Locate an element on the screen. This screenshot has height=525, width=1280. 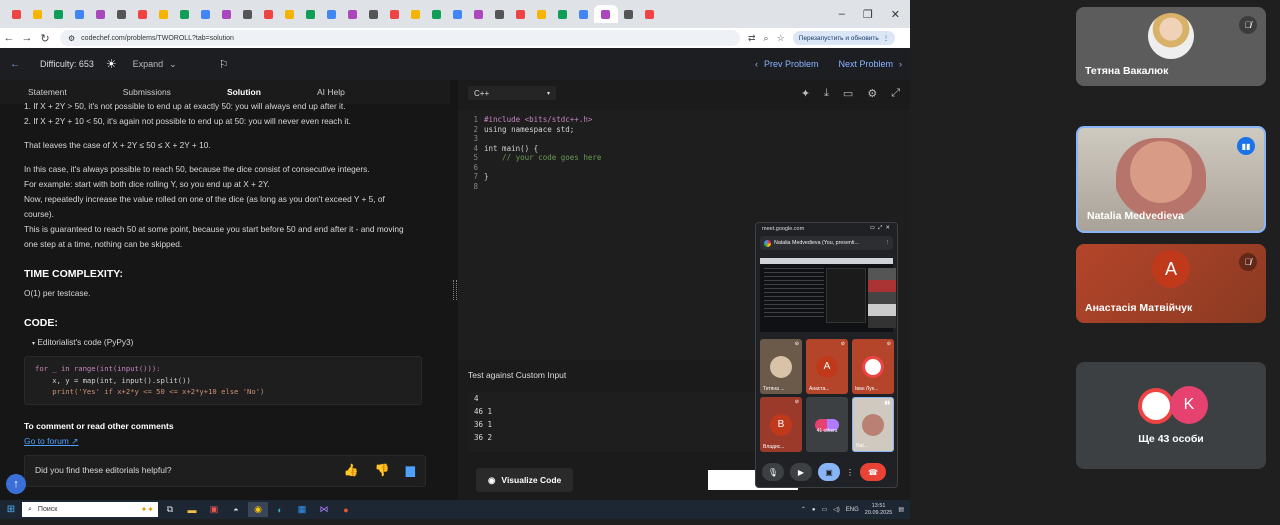
back-arrow-icon: ← is located at coordinates (15, 64).